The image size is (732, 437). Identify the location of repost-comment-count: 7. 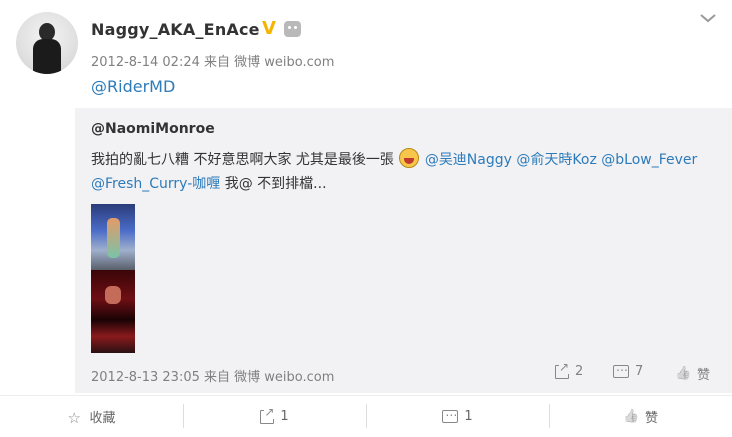
(639, 371).